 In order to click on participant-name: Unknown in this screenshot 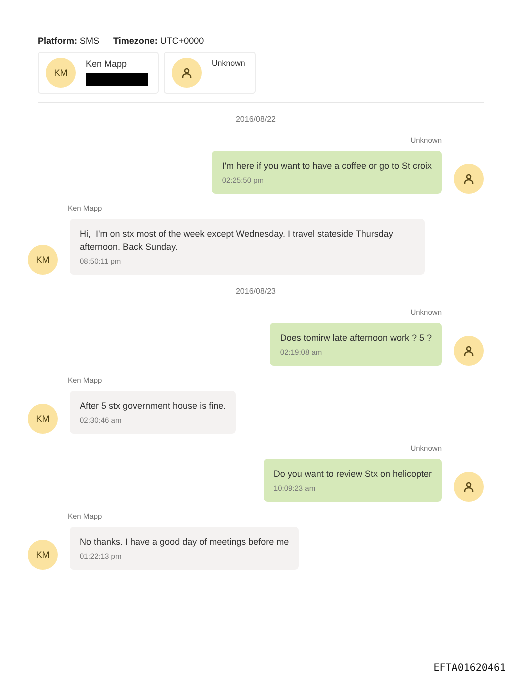, I will do `click(229, 63)`.